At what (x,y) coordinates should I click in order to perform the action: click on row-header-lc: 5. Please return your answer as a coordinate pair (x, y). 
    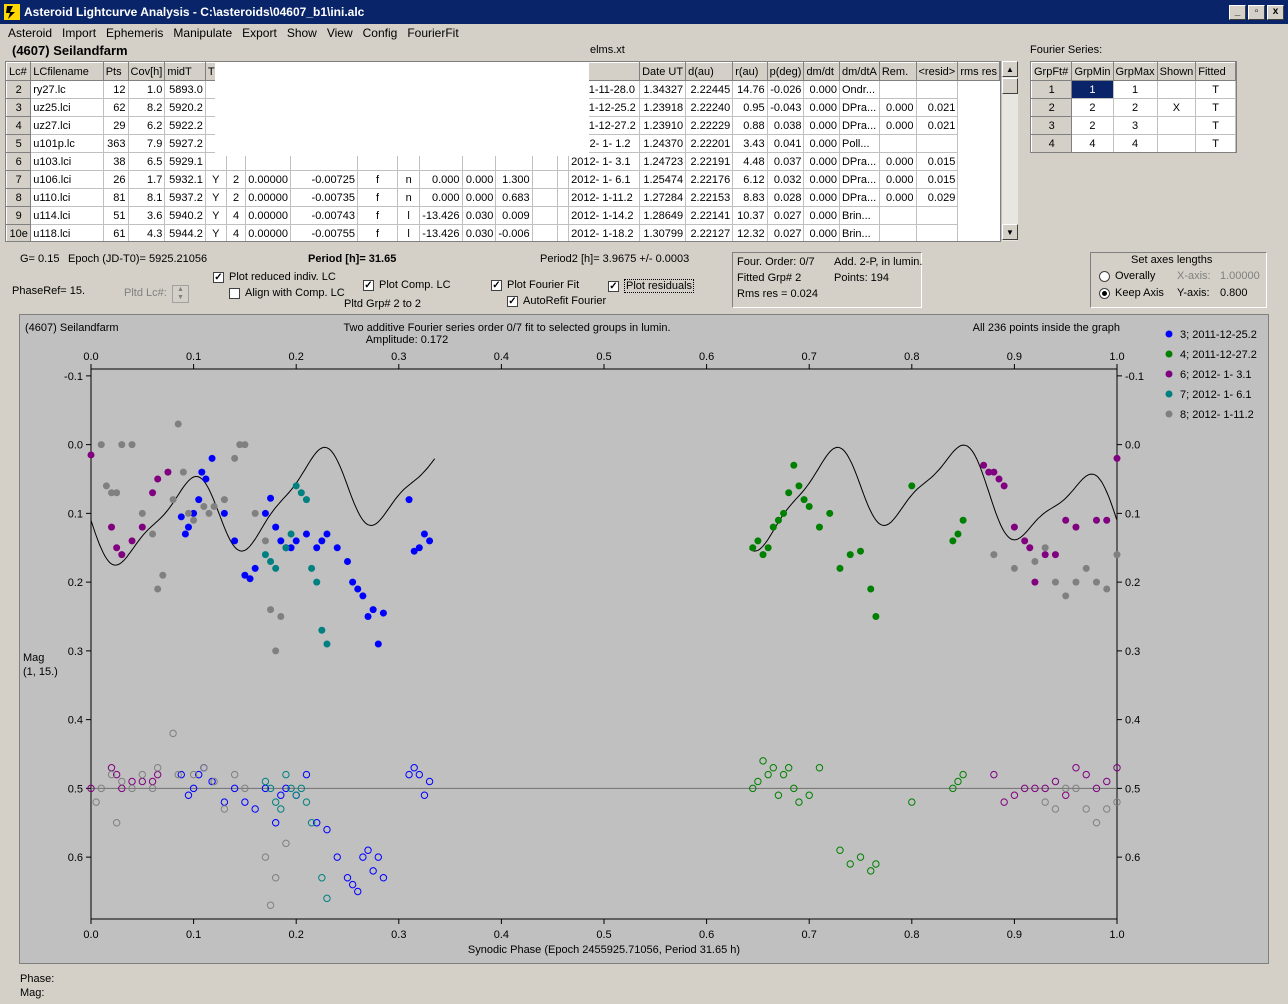
    Looking at the image, I should click on (19, 143).